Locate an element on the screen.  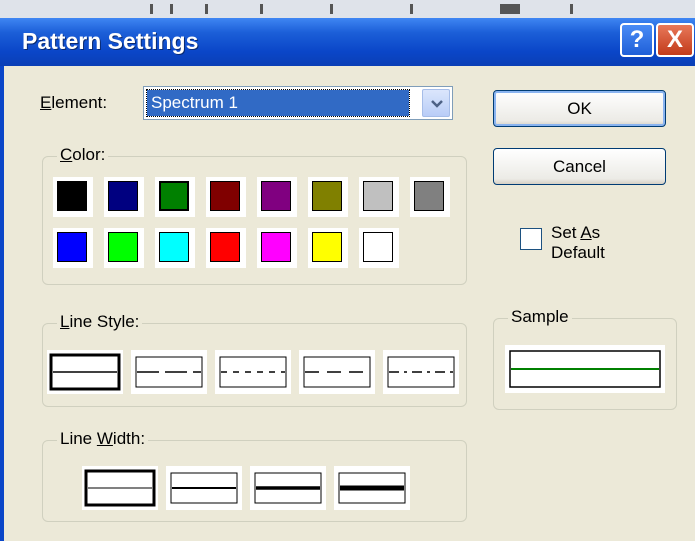
window-border is located at coordinates (2, 303).